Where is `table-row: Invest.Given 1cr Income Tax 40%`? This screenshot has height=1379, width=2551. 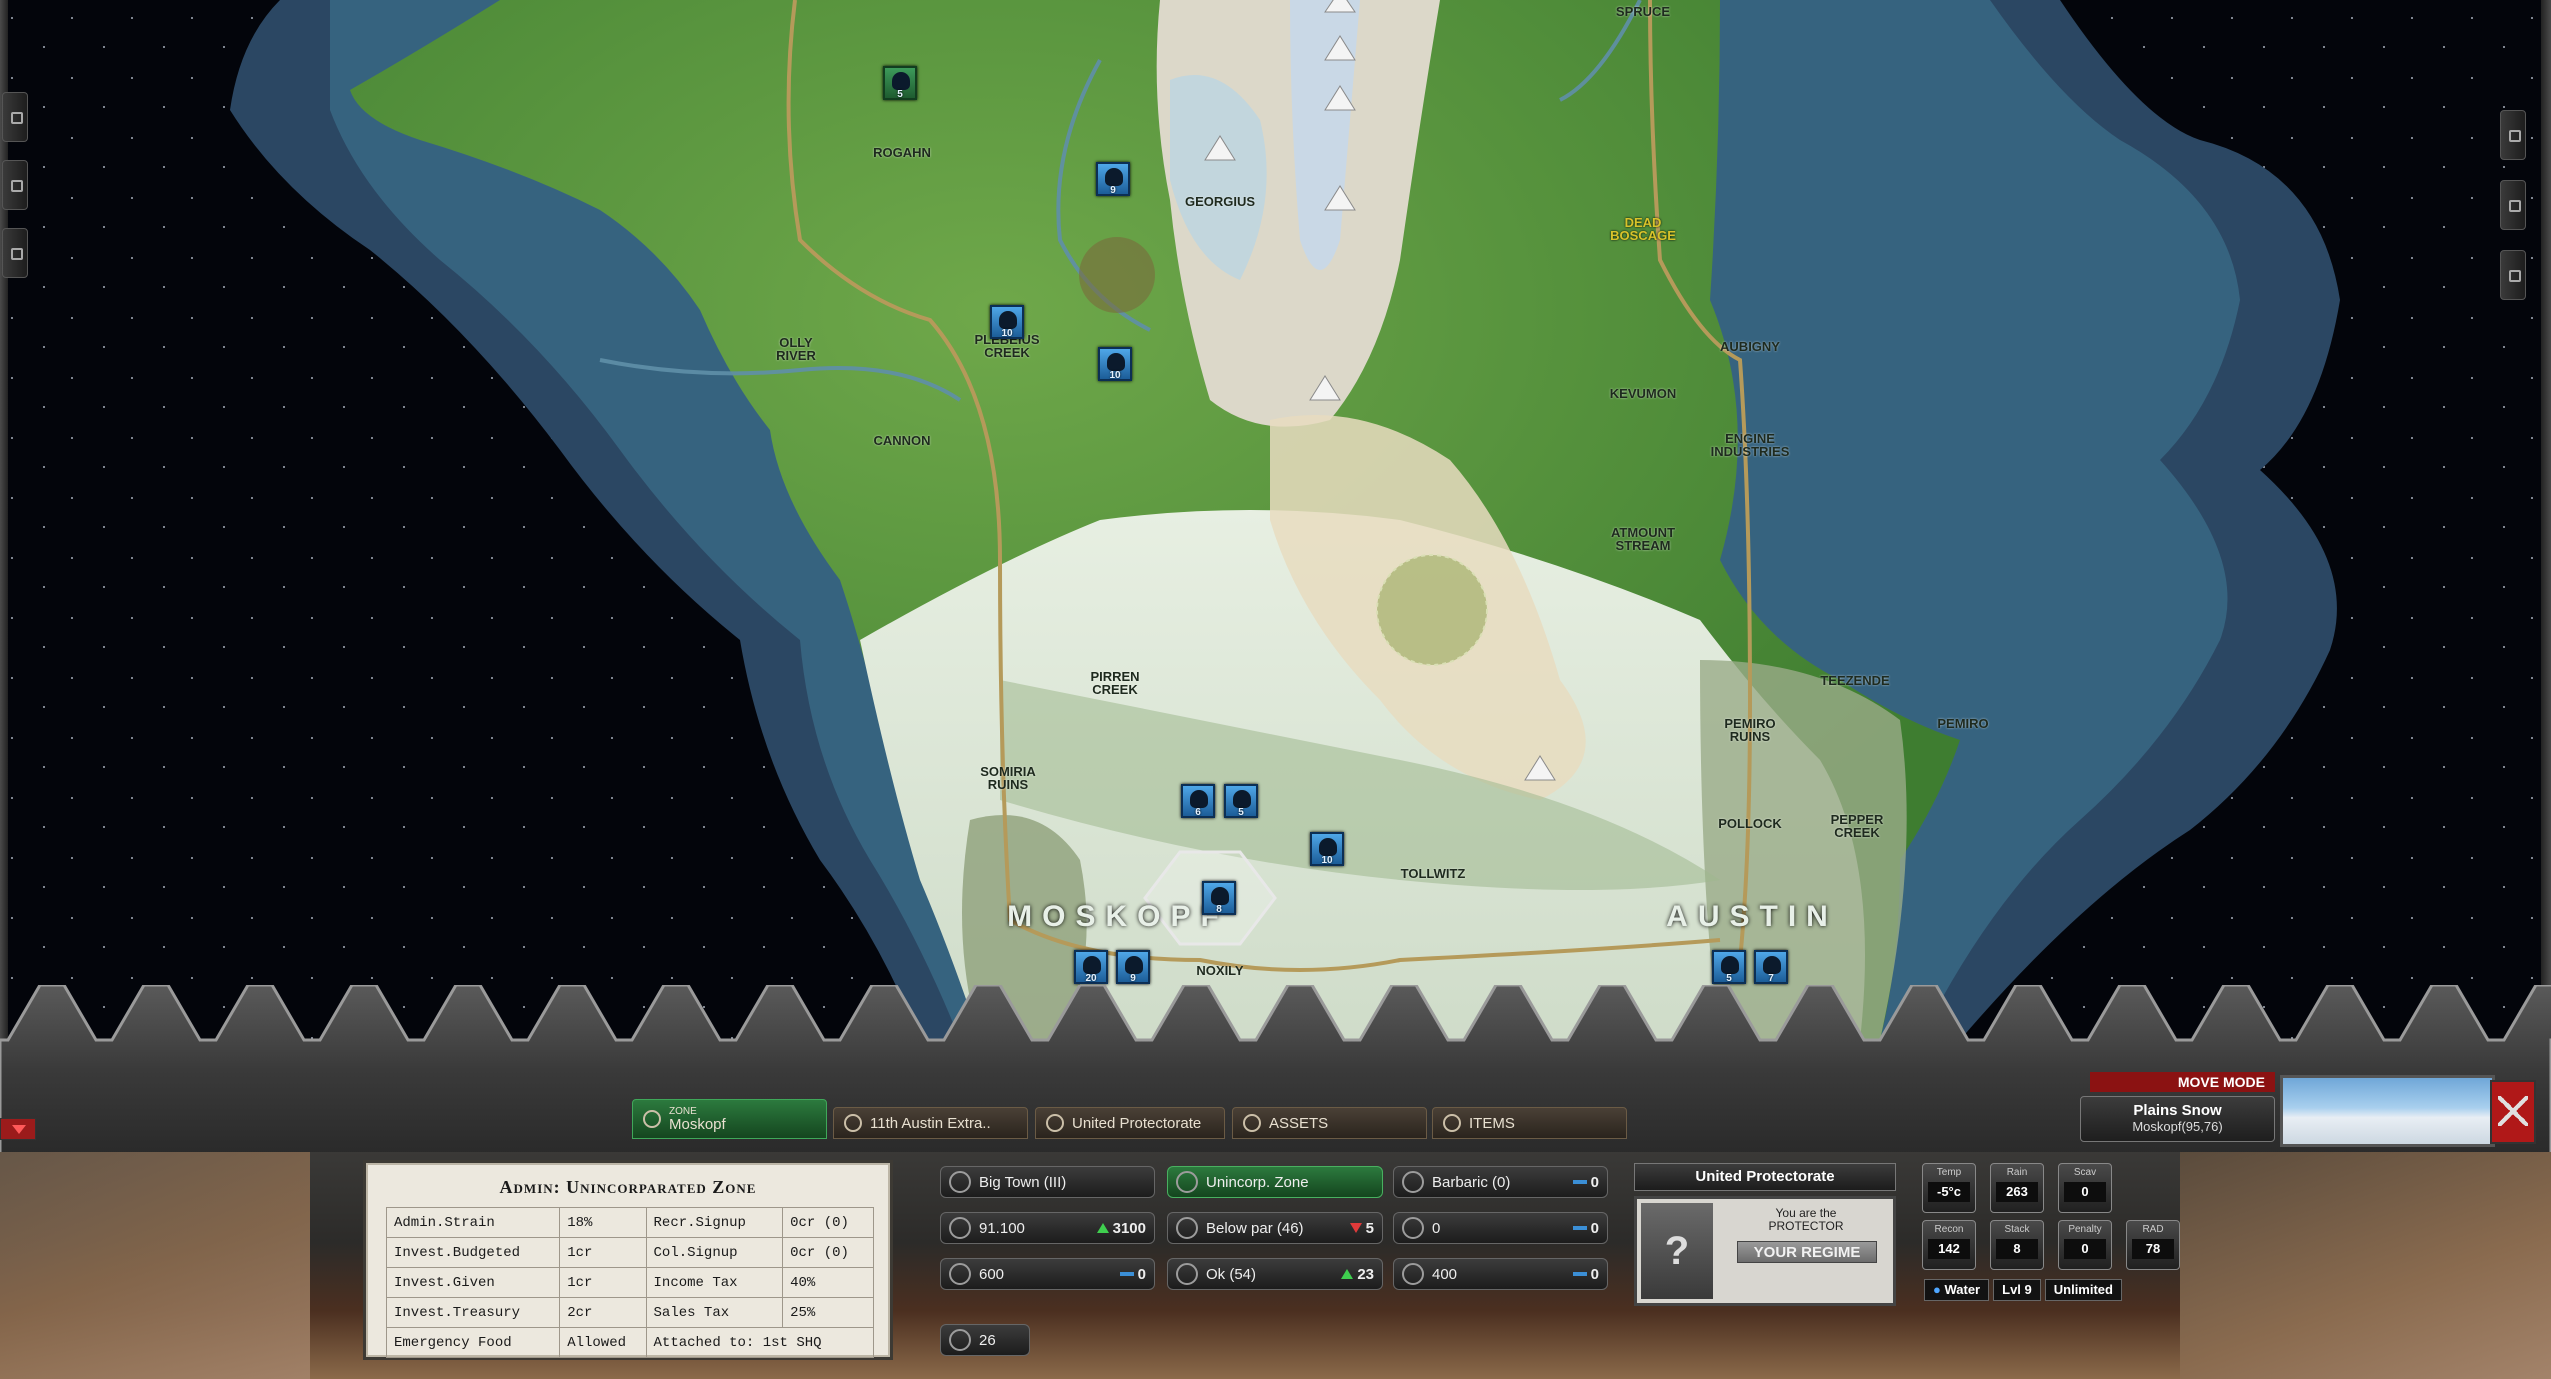 table-row: Invest.Given 1cr Income Tax 40% is located at coordinates (629, 1282).